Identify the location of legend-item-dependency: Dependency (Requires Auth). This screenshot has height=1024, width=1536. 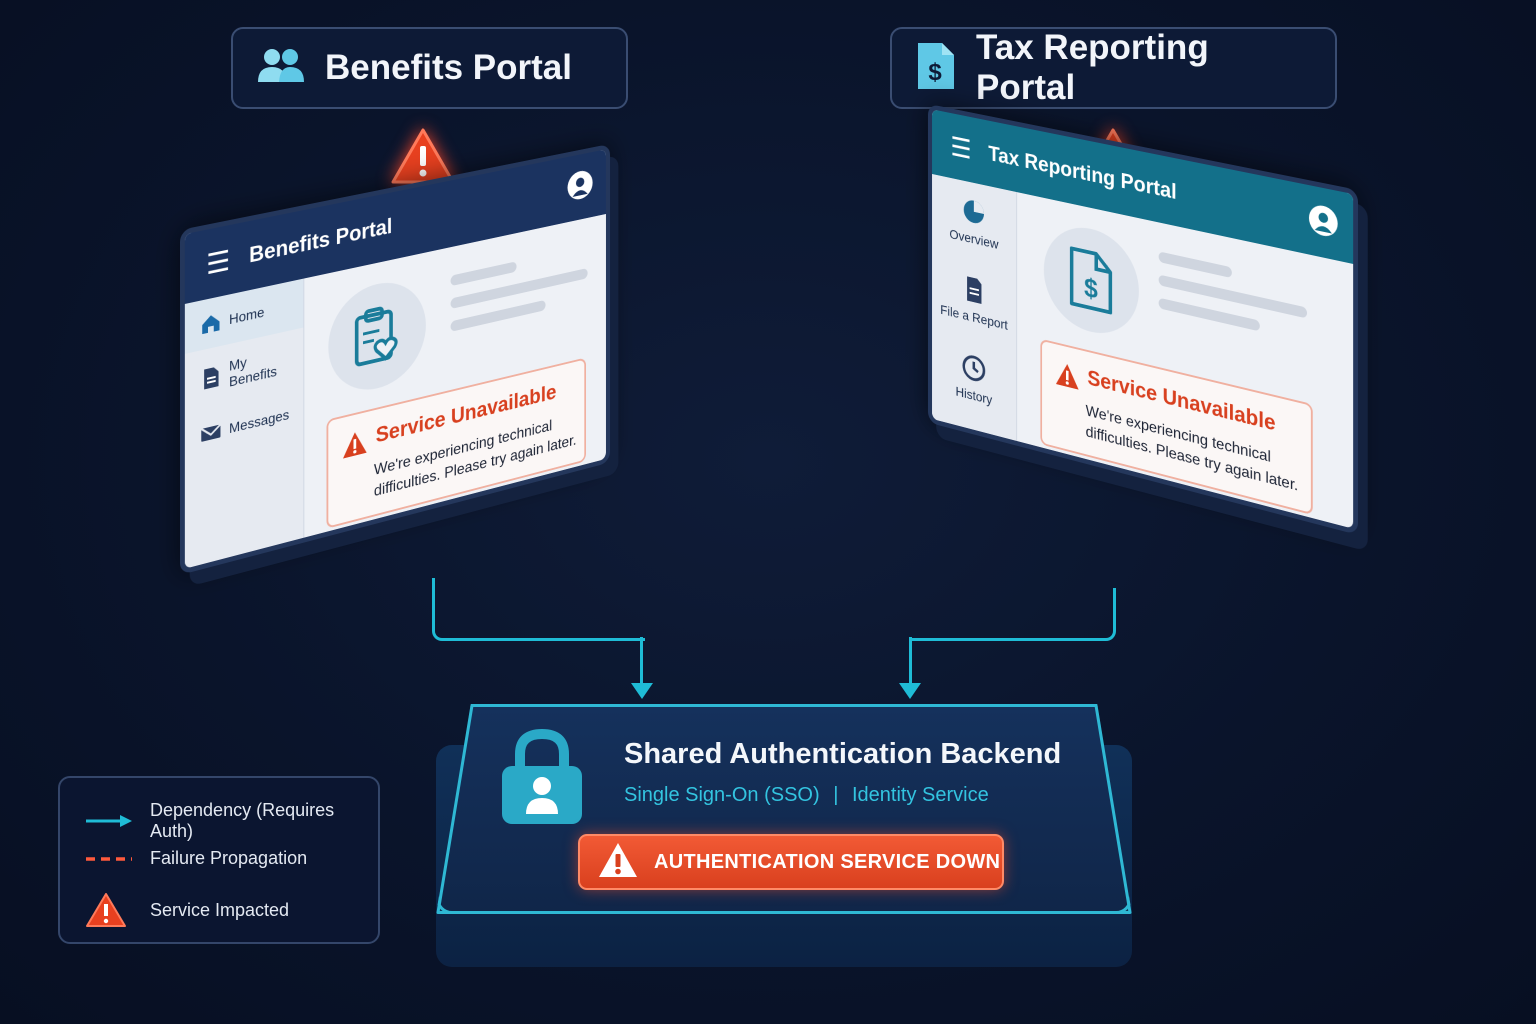
(231, 821).